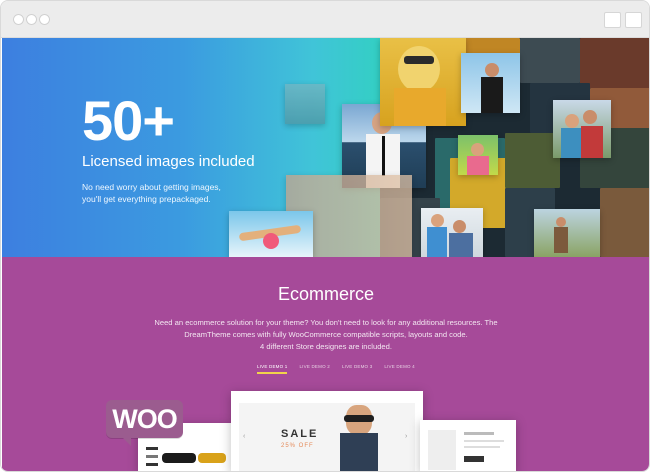 The image size is (650, 472). Describe the element at coordinates (633, 20) in the screenshot. I see `window-button-right` at that location.